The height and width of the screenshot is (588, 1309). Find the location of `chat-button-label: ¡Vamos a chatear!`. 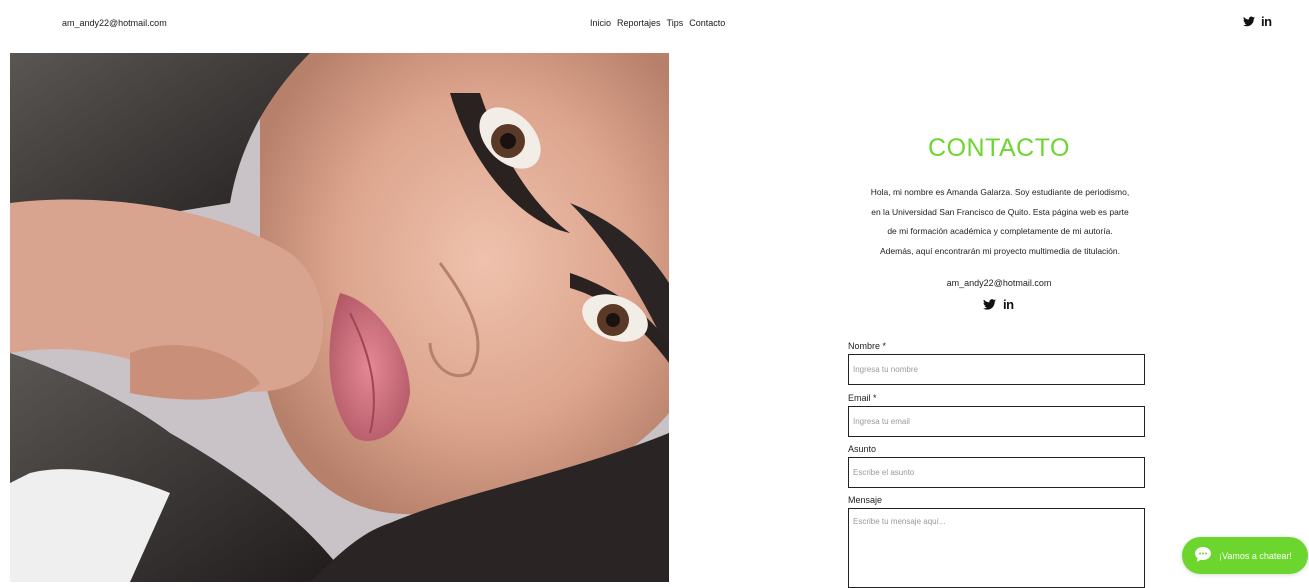

chat-button-label: ¡Vamos a chatear! is located at coordinates (1255, 555).